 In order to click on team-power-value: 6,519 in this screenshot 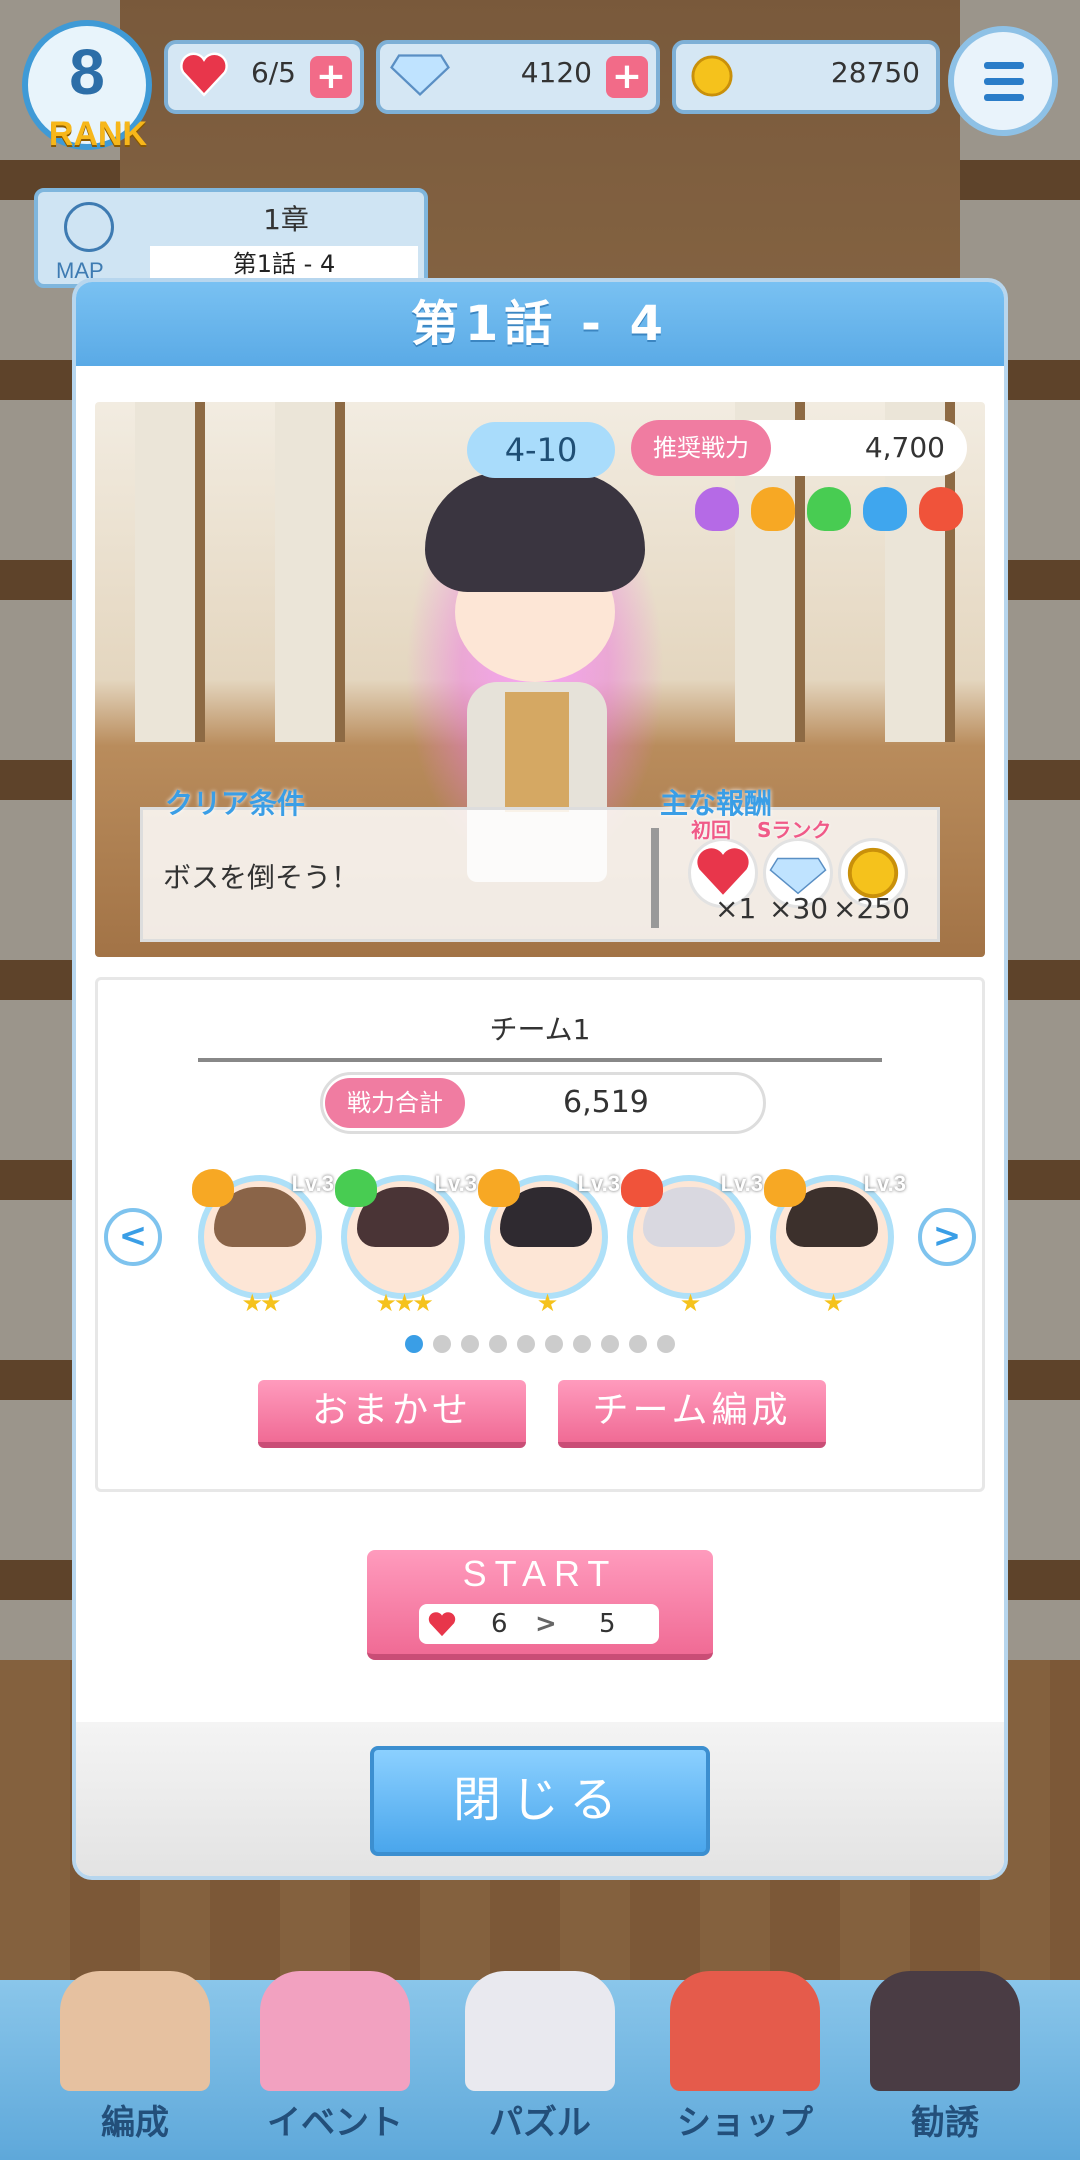, I will do `click(606, 1102)`.